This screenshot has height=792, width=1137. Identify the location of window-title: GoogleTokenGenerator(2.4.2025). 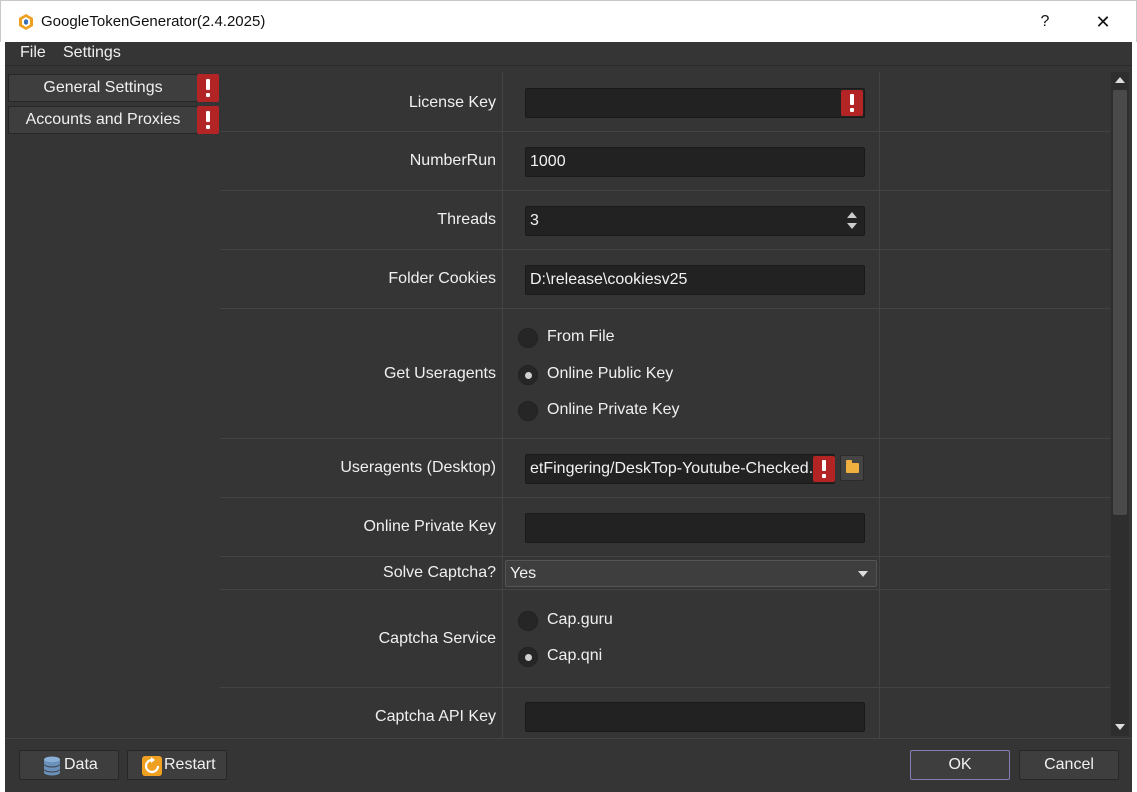
(153, 21).